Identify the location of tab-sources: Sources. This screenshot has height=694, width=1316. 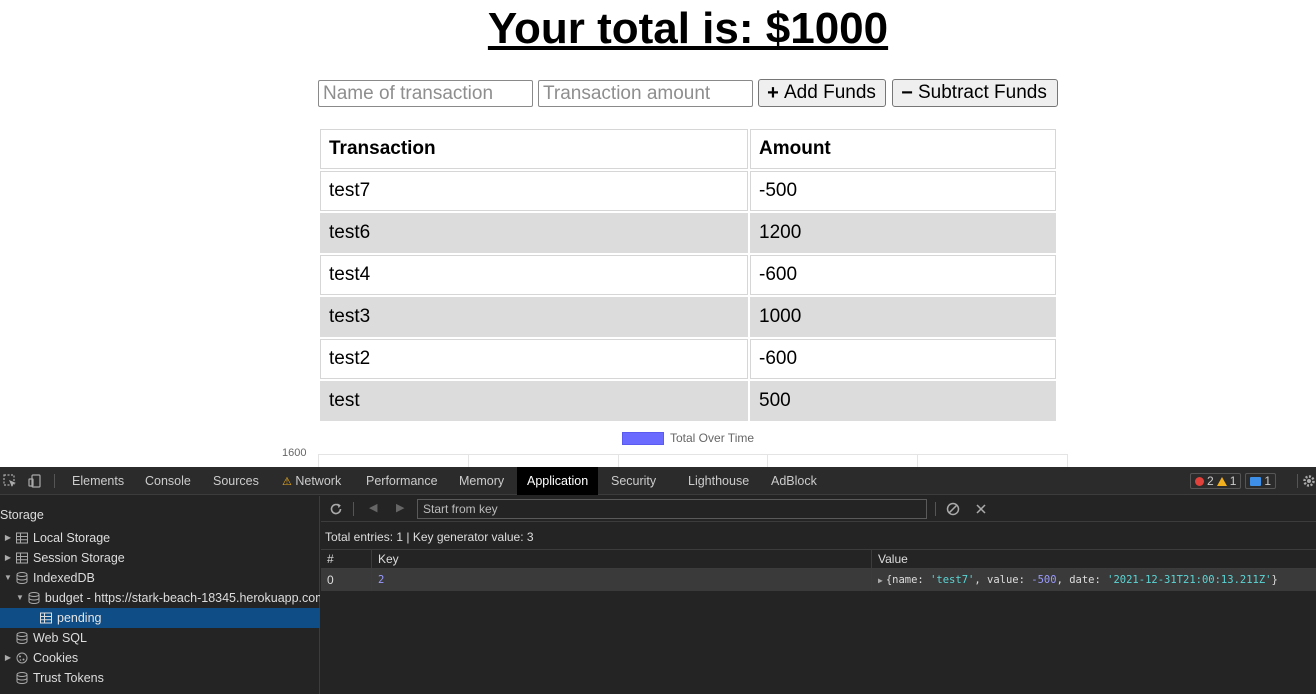
(236, 481).